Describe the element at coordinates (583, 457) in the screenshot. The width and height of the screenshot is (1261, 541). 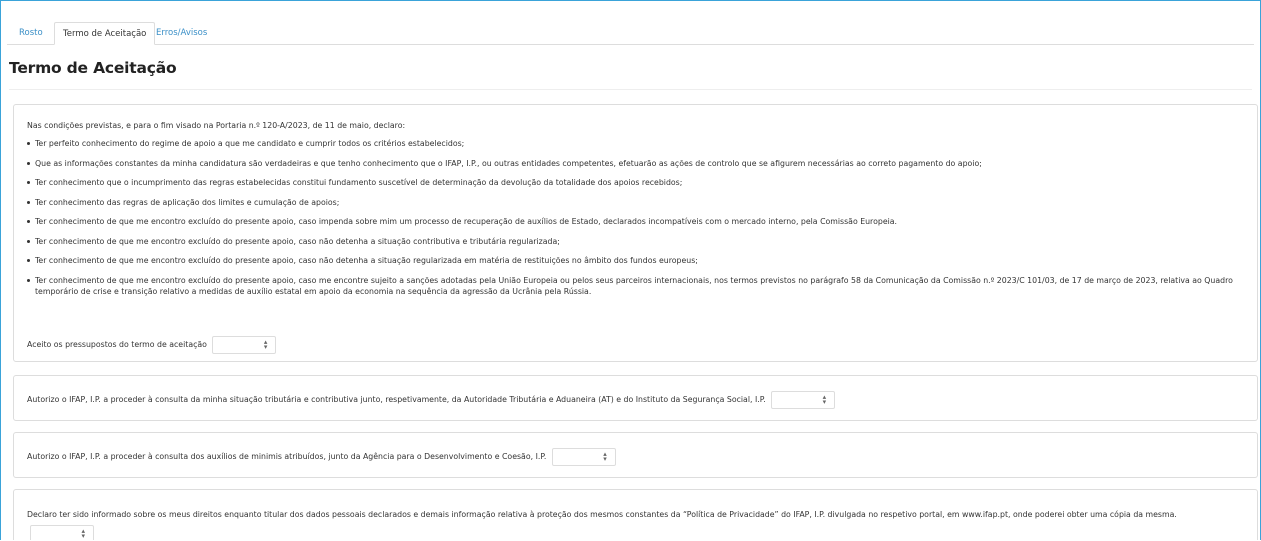
I see `minimis-consent-select: ▴ ▾` at that location.